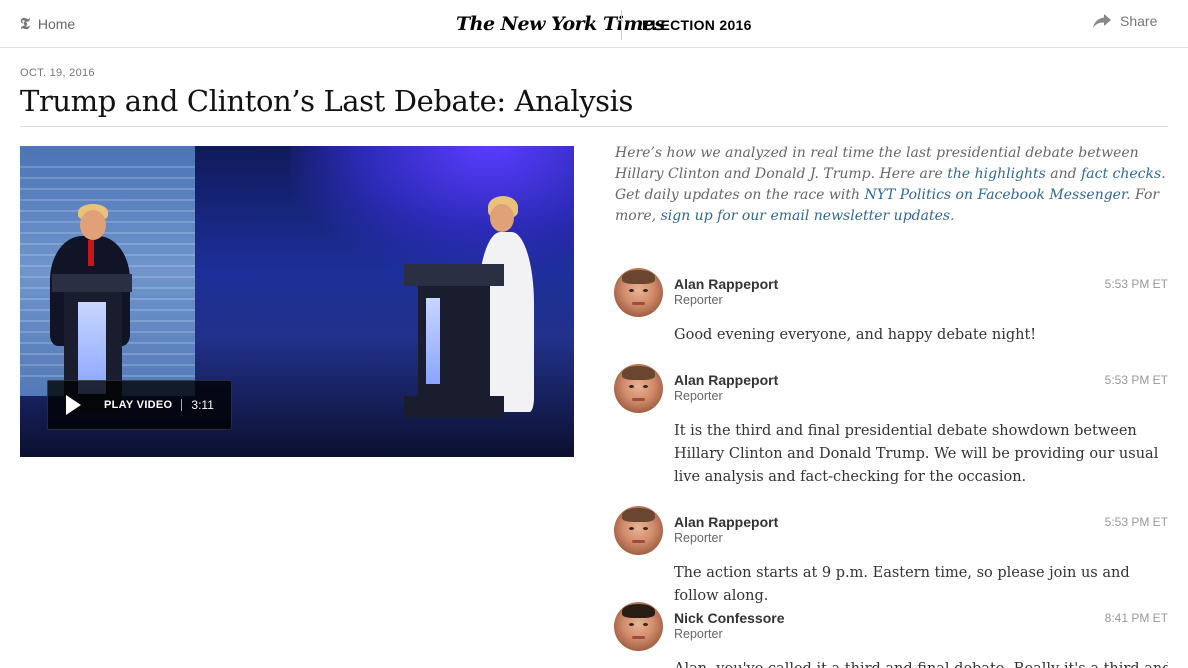 This screenshot has width=1188, height=668. What do you see at coordinates (93, 225) in the screenshot?
I see `left-candidate-head` at bounding box center [93, 225].